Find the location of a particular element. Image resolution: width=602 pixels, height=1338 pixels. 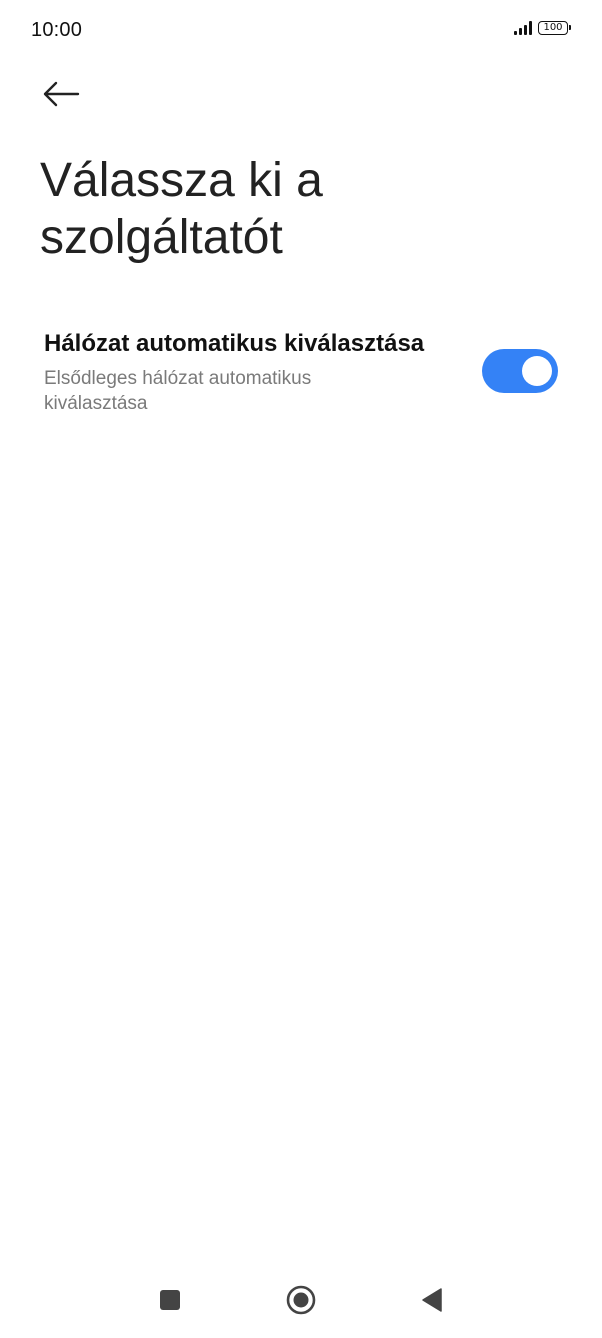

nav-back-button is located at coordinates (432, 1300).